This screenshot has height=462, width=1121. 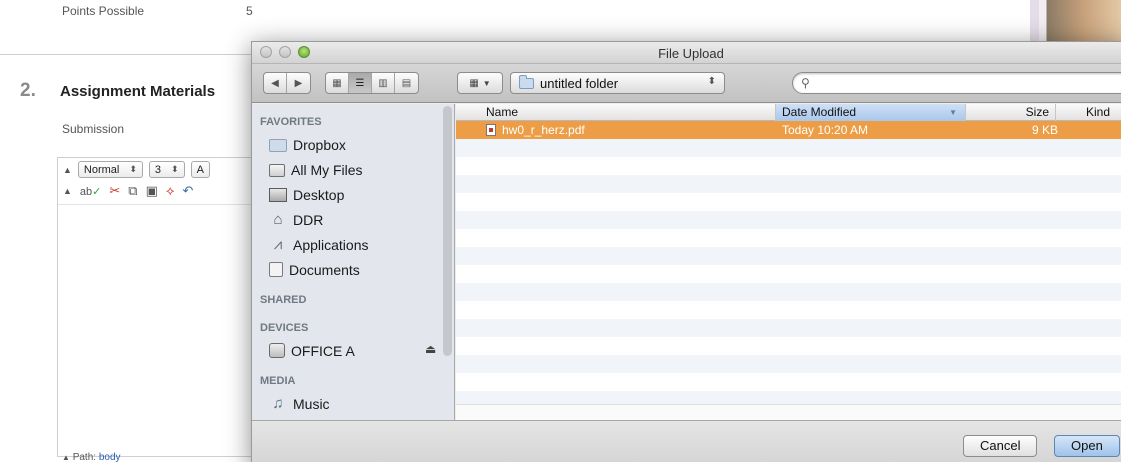 I want to click on search-field: ⚲, so click(x=956, y=83).